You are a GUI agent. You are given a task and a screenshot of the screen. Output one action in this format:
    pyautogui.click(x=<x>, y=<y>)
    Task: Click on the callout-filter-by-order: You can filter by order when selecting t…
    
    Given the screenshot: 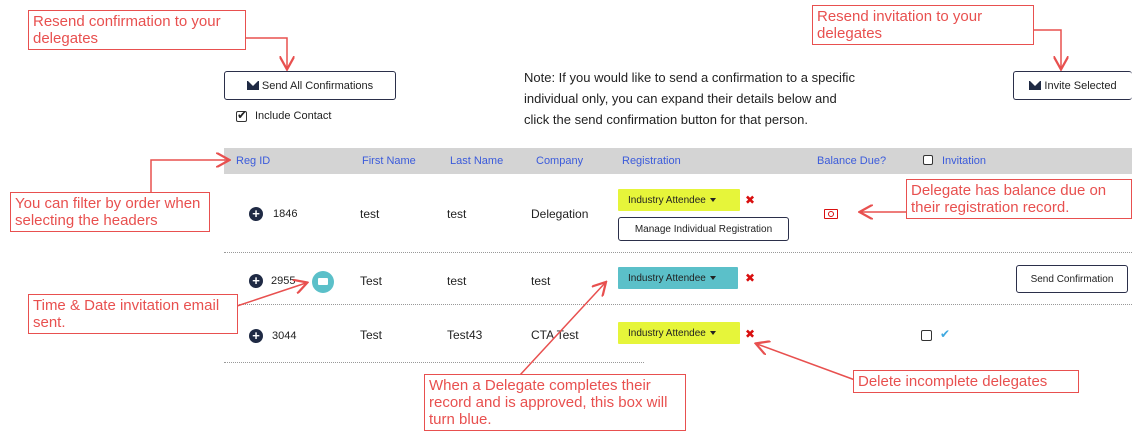 What is the action you would take?
    pyautogui.click(x=110, y=212)
    